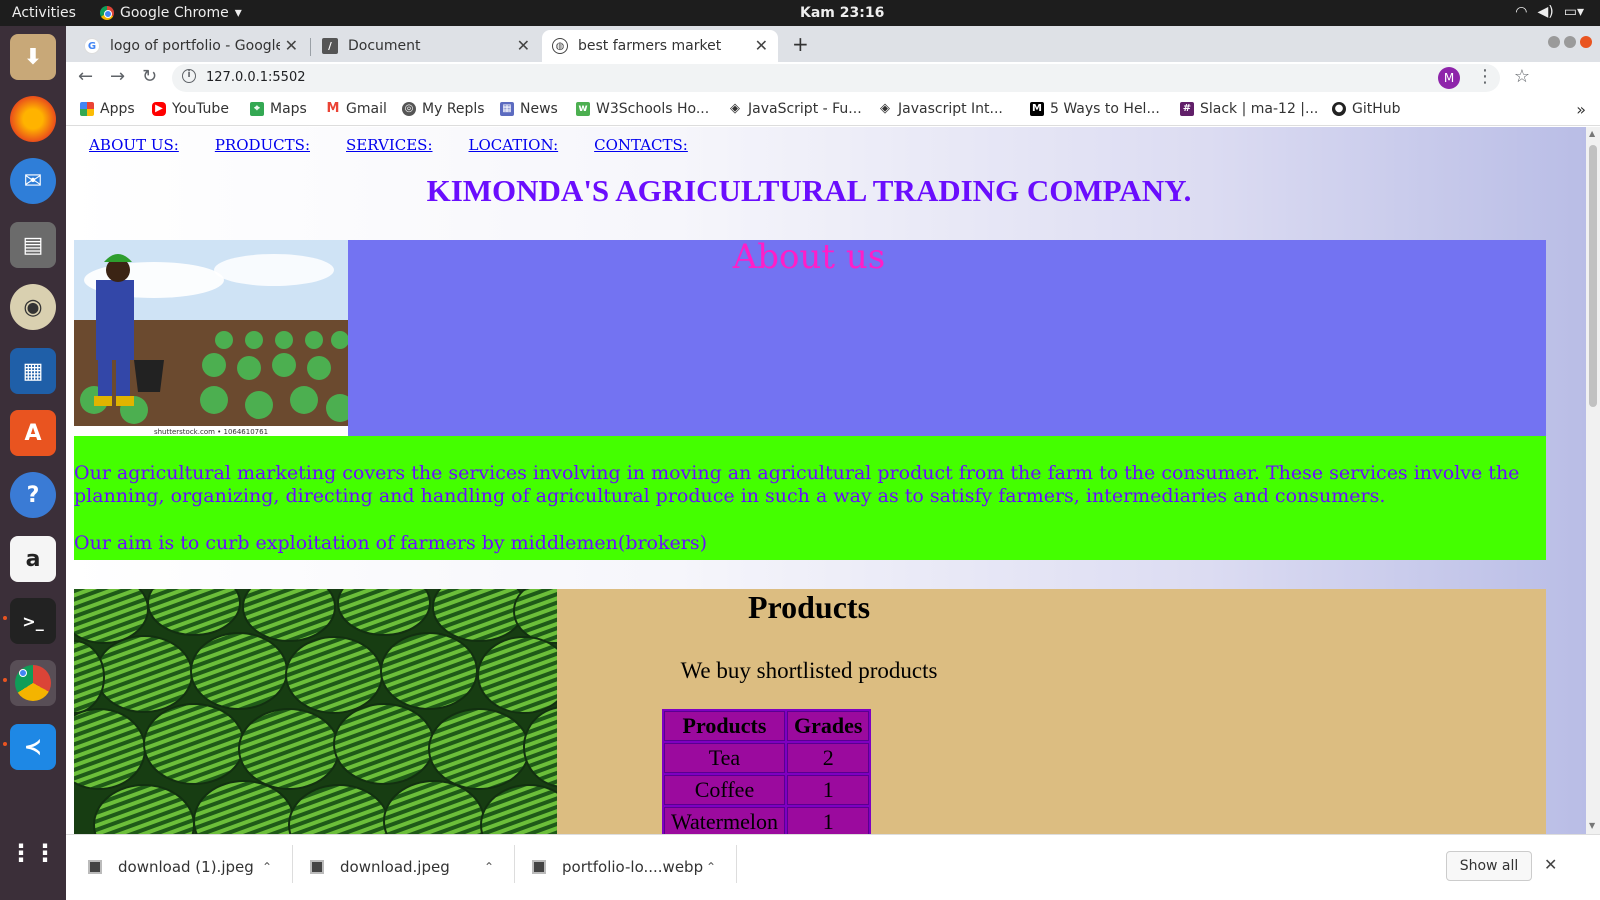  Describe the element at coordinates (1593, 276) in the screenshot. I see `scrollbar-thumb` at that location.